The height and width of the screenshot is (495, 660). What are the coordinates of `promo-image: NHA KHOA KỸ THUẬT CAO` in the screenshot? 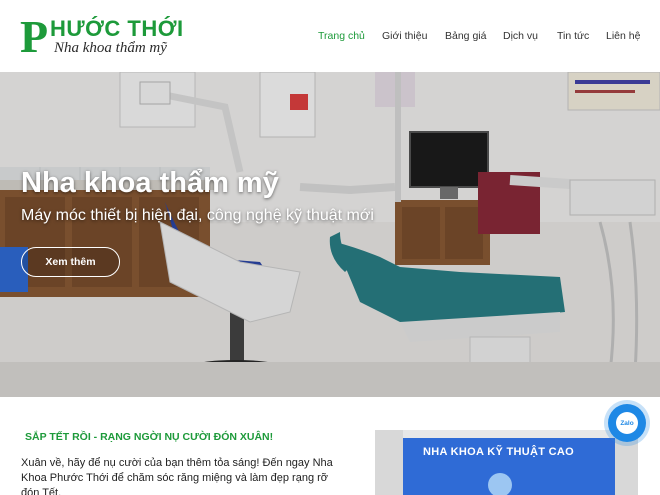 It's located at (506, 462).